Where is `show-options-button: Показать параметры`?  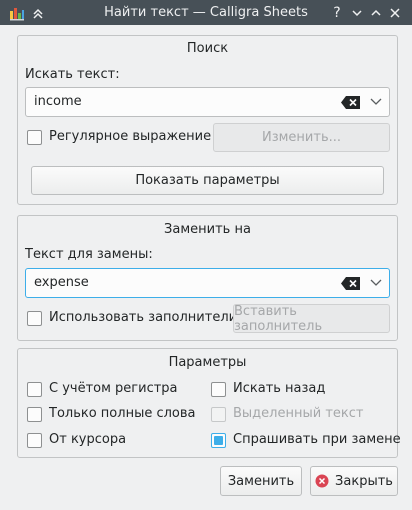 show-options-button: Показать параметры is located at coordinates (207, 180).